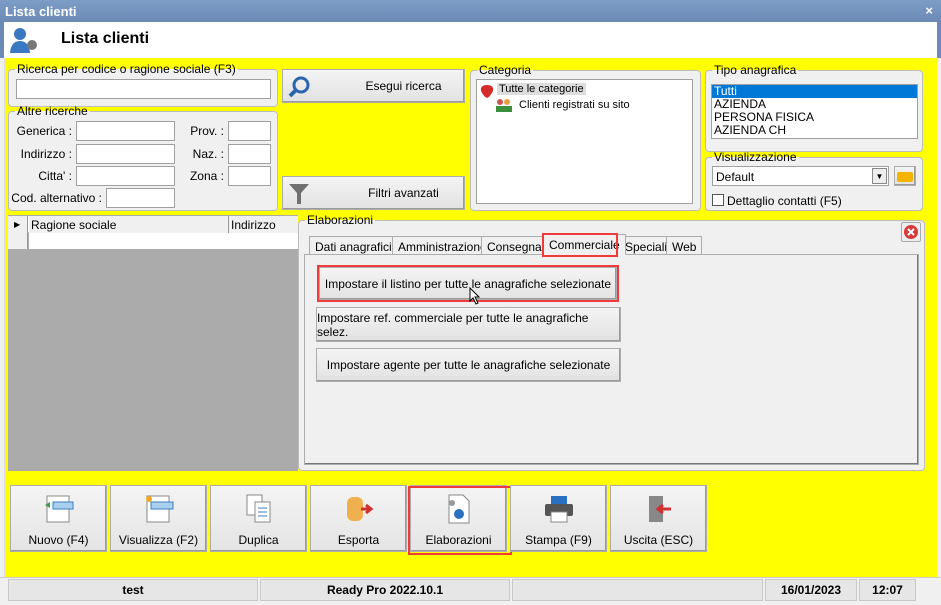 The width and height of the screenshot is (941, 605). What do you see at coordinates (660, 509) in the screenshot?
I see `exit-icon` at bounding box center [660, 509].